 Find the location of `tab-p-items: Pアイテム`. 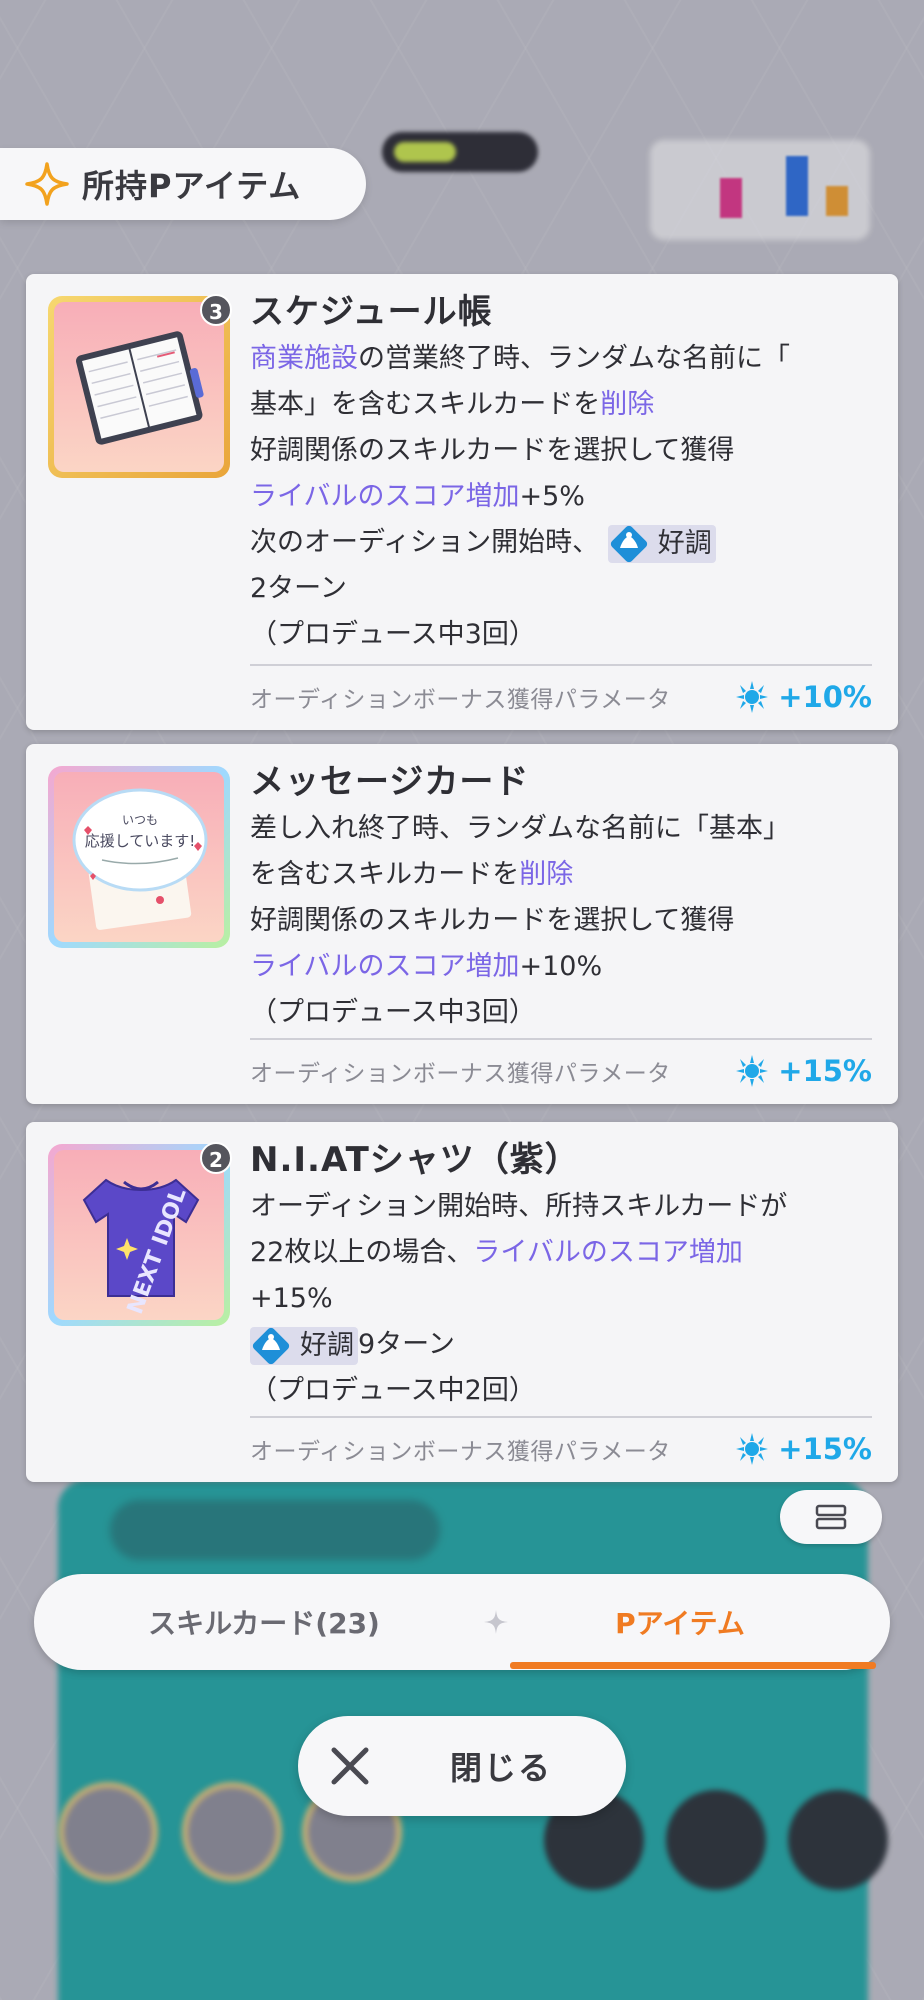

tab-p-items: Pアイテム is located at coordinates (680, 1622).